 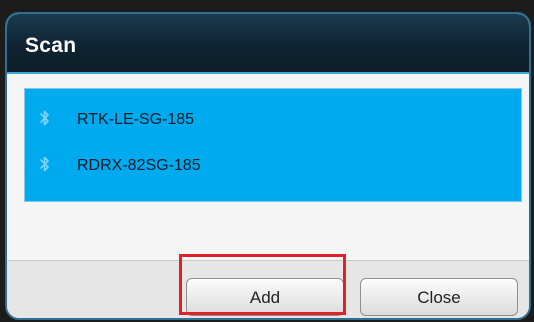 What do you see at coordinates (265, 297) in the screenshot?
I see `add-button: Add` at bounding box center [265, 297].